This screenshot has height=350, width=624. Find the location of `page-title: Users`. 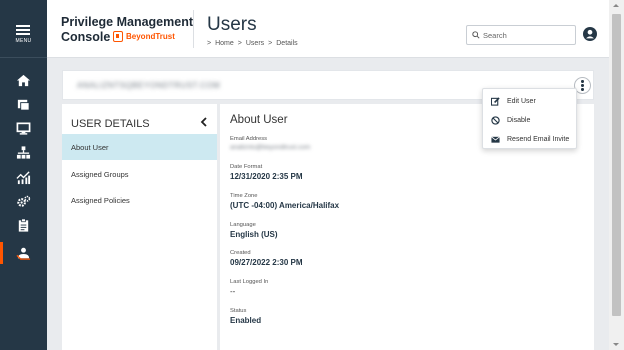

page-title: Users is located at coordinates (232, 24).